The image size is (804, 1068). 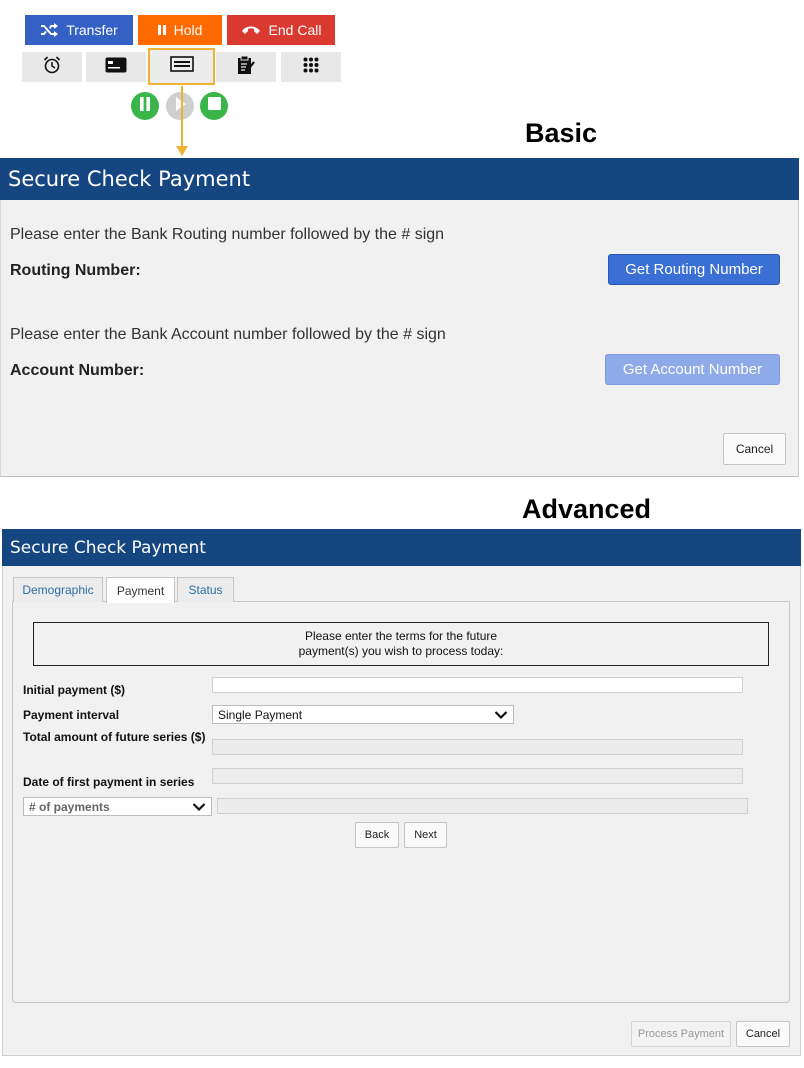 I want to click on alarm-clock-icon, so click(x=52, y=67).